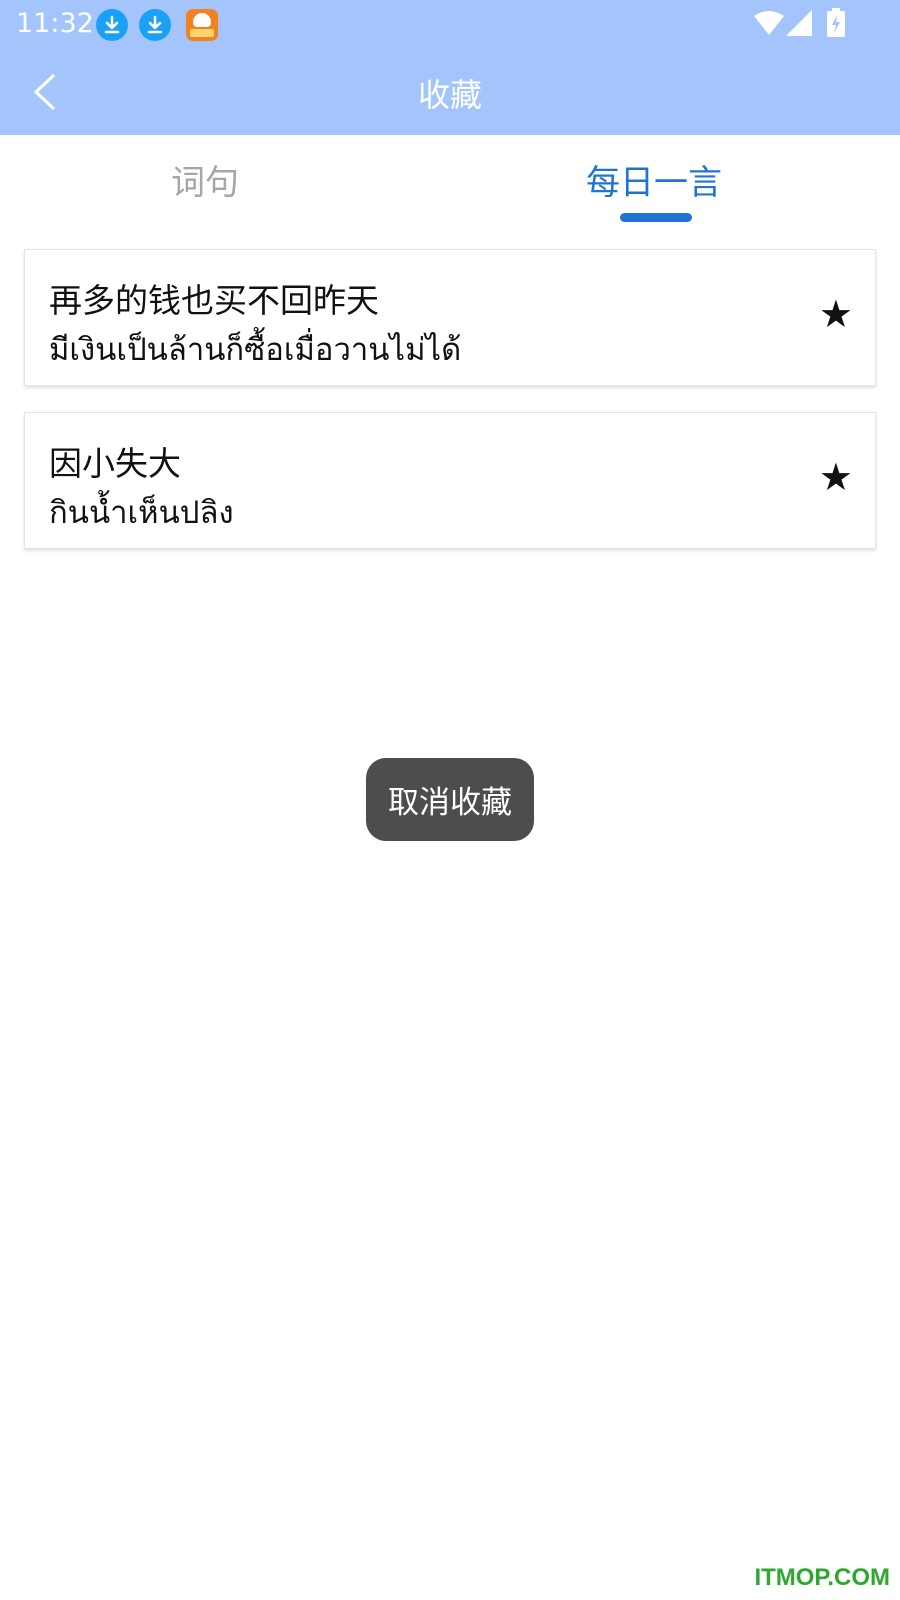 This screenshot has height=1600, width=900. I want to click on app-icon, so click(202, 25).